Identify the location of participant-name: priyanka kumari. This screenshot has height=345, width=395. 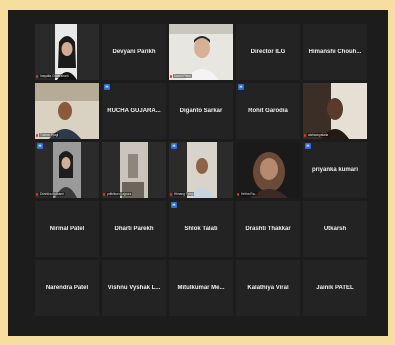
(335, 170).